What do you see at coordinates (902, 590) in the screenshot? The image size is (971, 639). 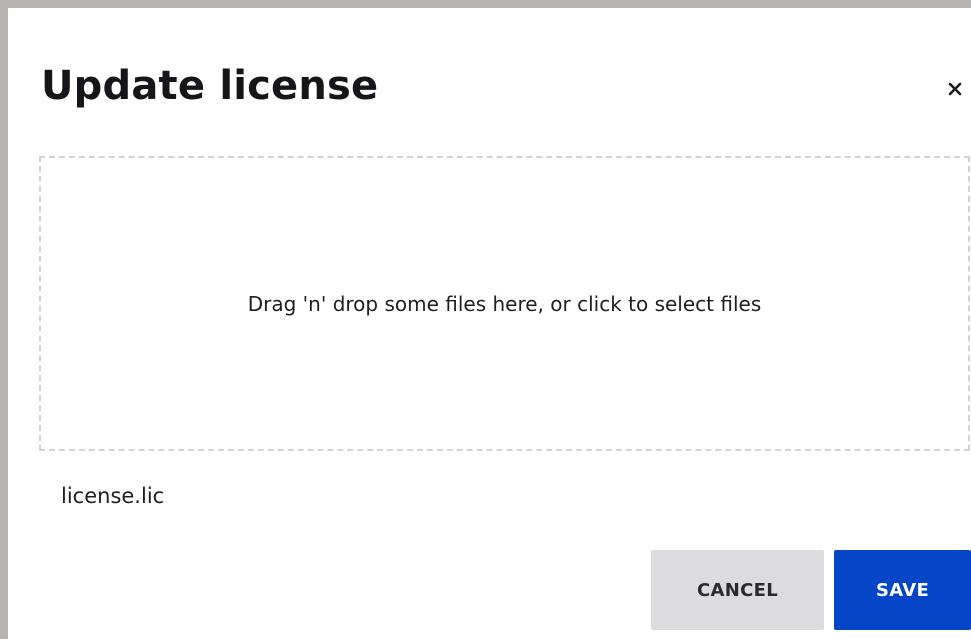 I see `save-button: SAVE` at bounding box center [902, 590].